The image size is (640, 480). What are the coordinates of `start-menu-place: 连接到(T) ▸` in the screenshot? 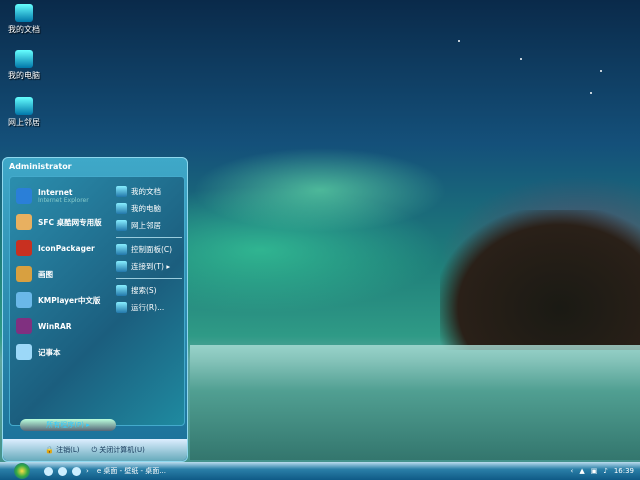 It's located at (149, 266).